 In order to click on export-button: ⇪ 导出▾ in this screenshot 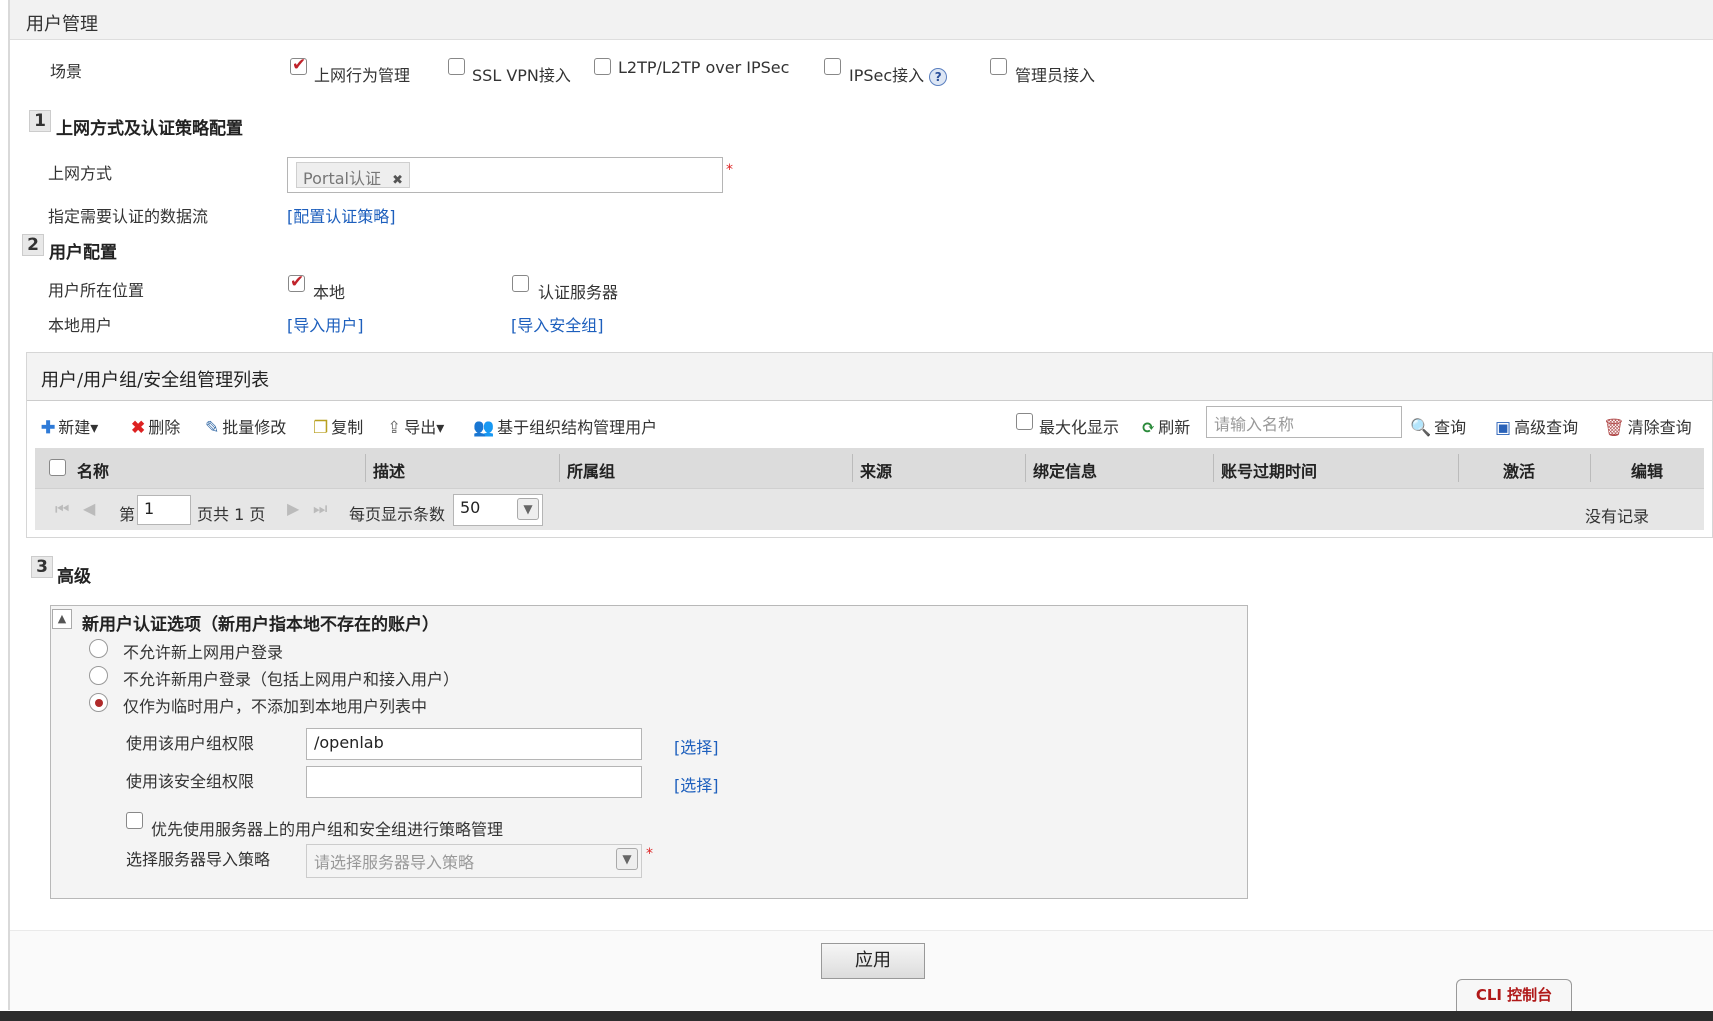, I will do `click(415, 426)`.